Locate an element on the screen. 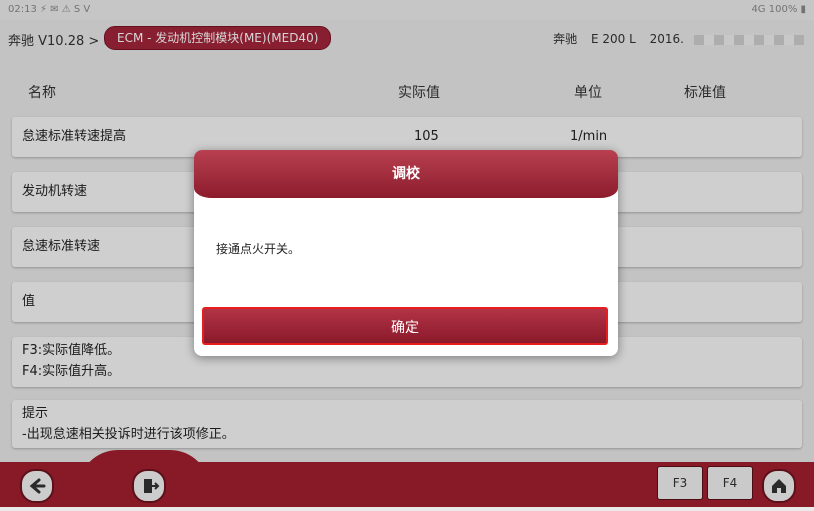 The image size is (814, 511). dialog-message: 接通点火开关。 is located at coordinates (258, 249).